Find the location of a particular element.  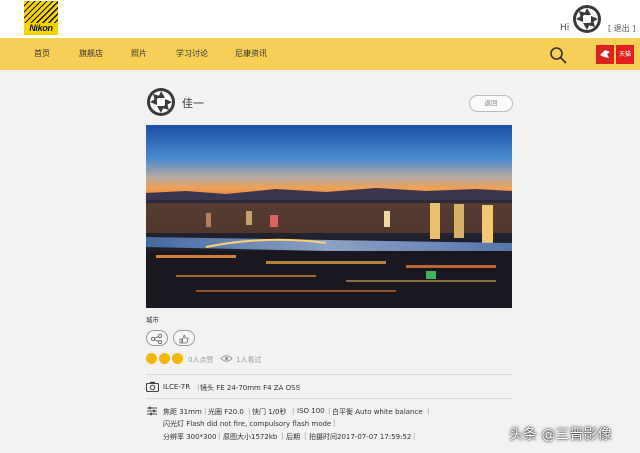

back-button: 返回 is located at coordinates (491, 103).